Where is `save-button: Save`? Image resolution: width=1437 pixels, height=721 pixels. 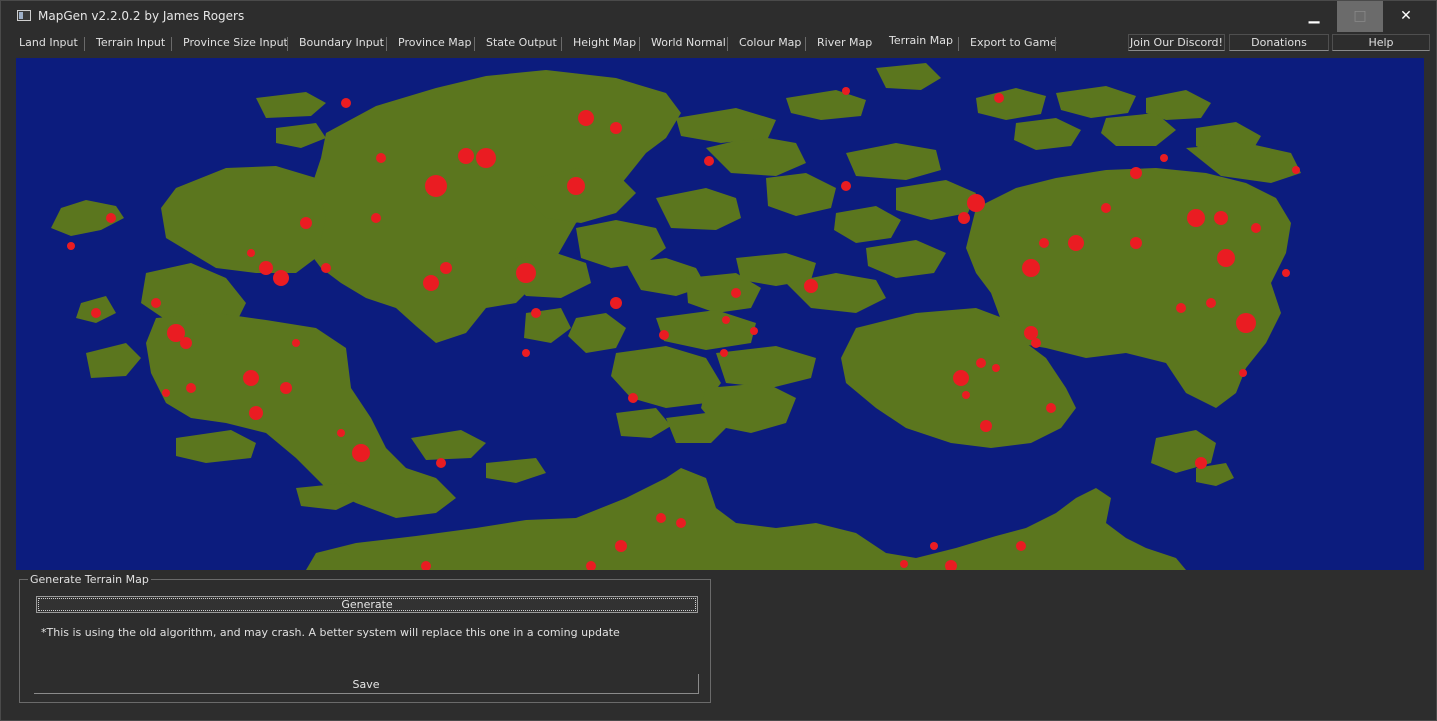 save-button: Save is located at coordinates (366, 684).